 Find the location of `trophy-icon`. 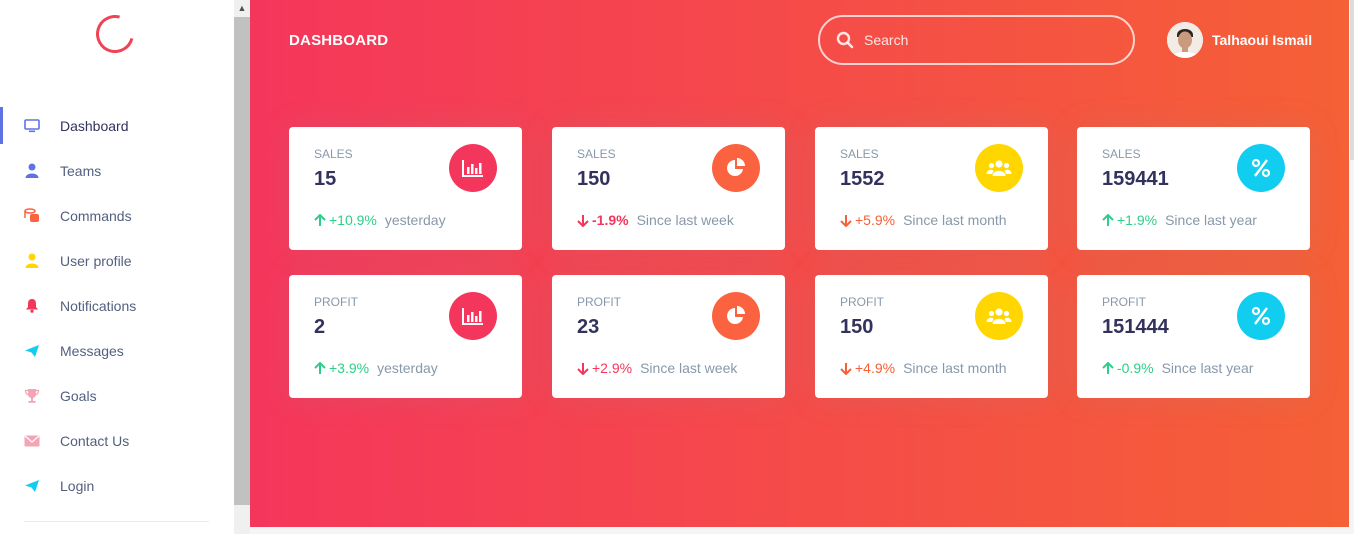

trophy-icon is located at coordinates (32, 396).